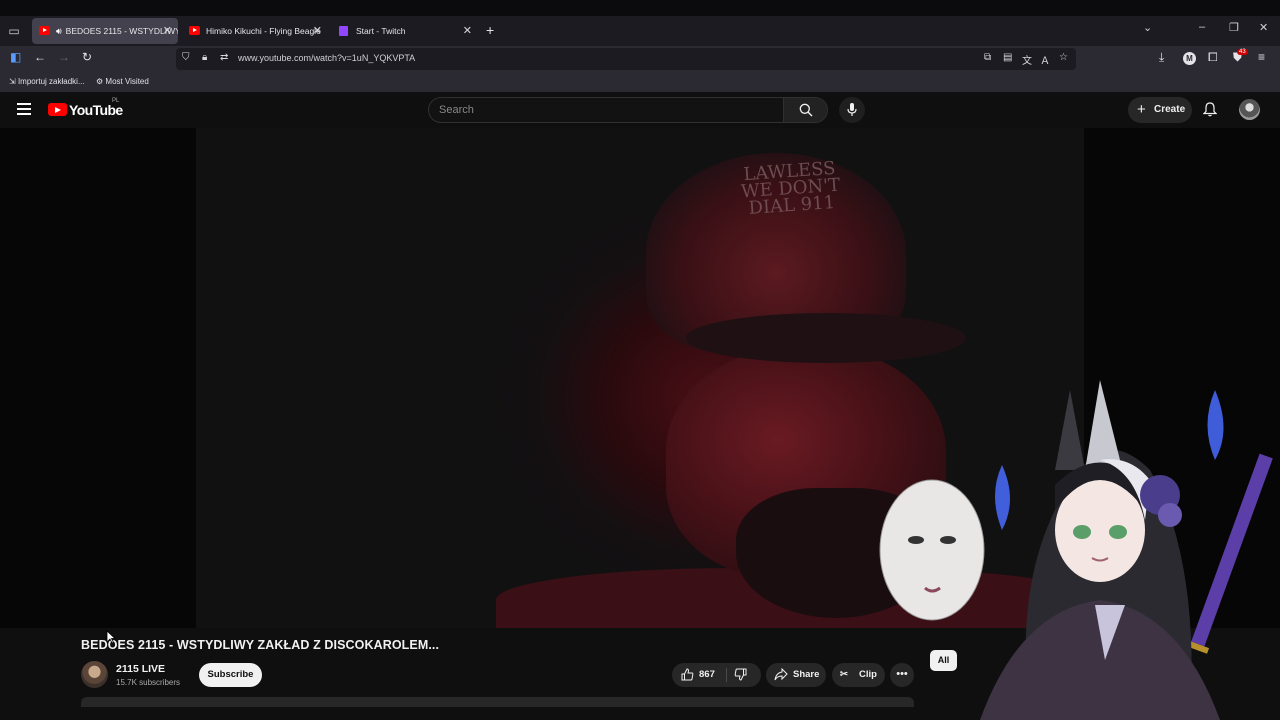  I want to click on more-actions-button: •••, so click(902, 675).